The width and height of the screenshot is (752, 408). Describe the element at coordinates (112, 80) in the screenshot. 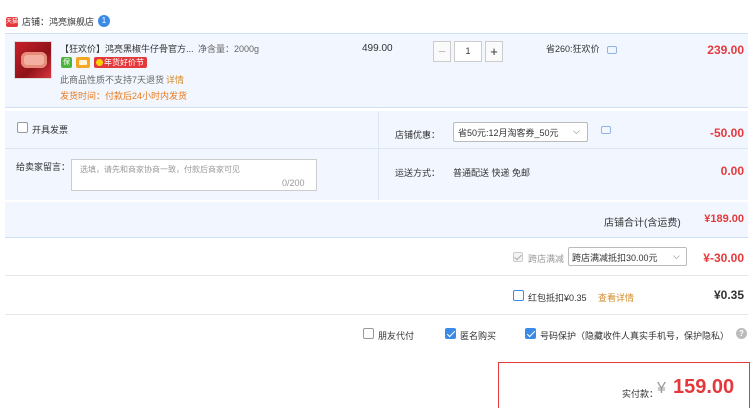

I see `return-policy-note: 此商品性质不支持7天退货` at that location.